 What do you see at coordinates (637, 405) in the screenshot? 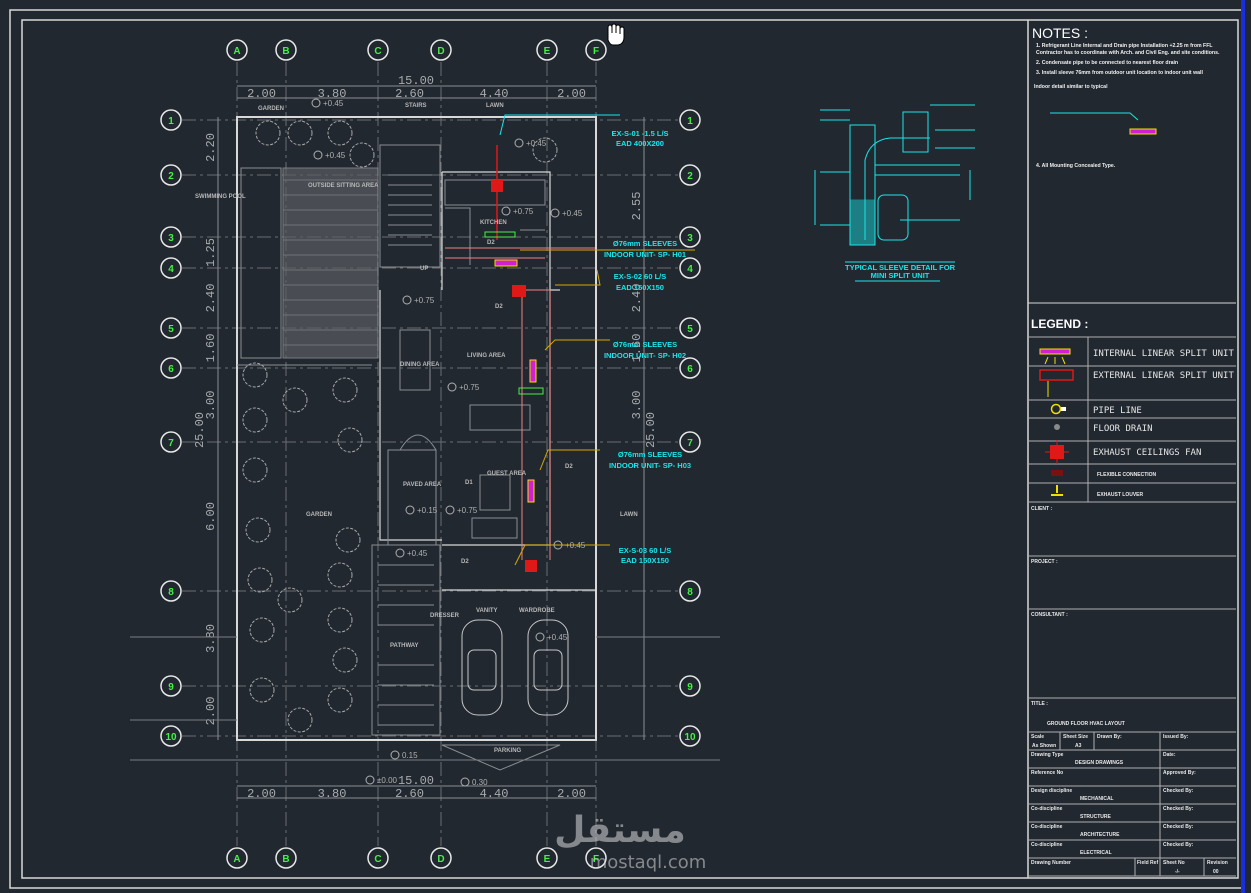
I see `dimension-value: 3.00` at bounding box center [637, 405].